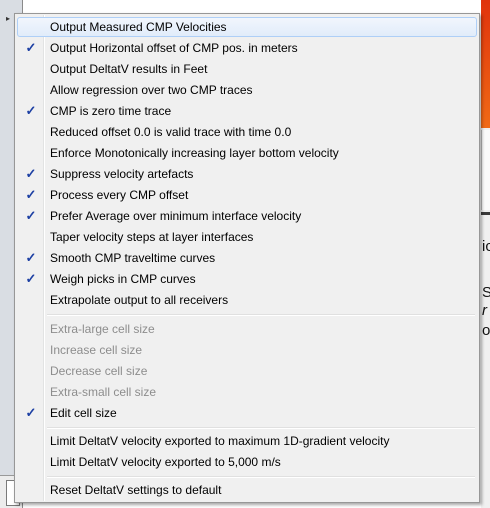 The image size is (490, 508). What do you see at coordinates (129, 69) in the screenshot?
I see `menu-item-label: Output DeltatV results in Feet` at bounding box center [129, 69].